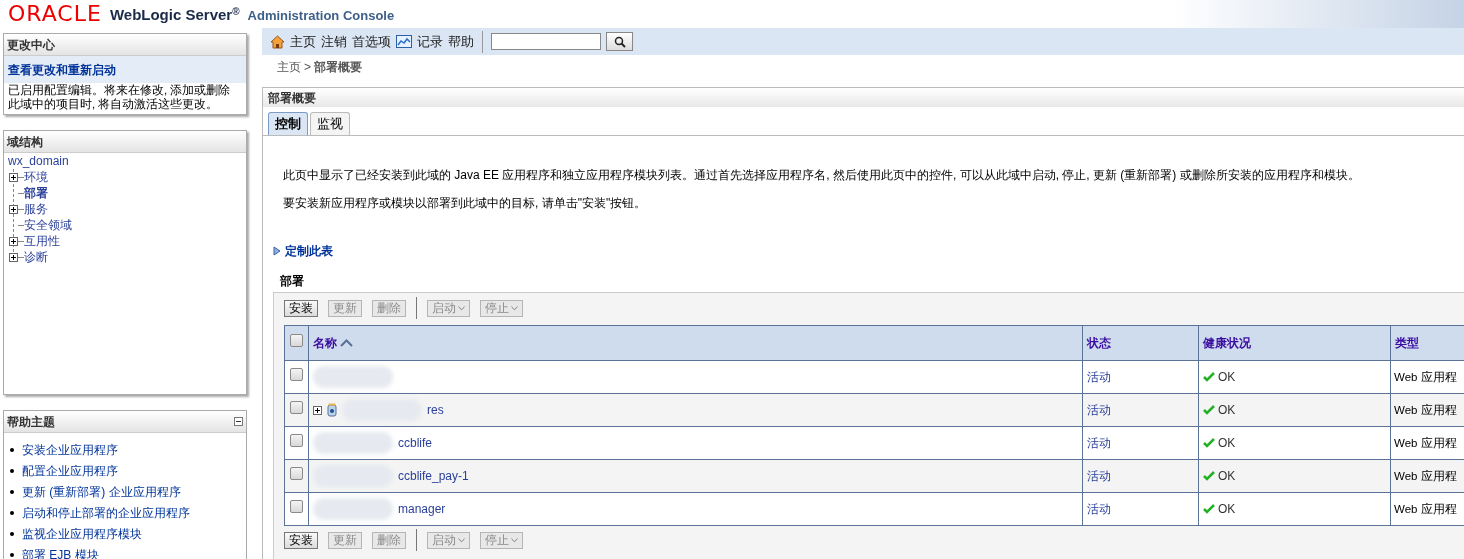 The height and width of the screenshot is (559, 1464). Describe the element at coordinates (1227, 343) in the screenshot. I see `column-header: 健康状况` at that location.